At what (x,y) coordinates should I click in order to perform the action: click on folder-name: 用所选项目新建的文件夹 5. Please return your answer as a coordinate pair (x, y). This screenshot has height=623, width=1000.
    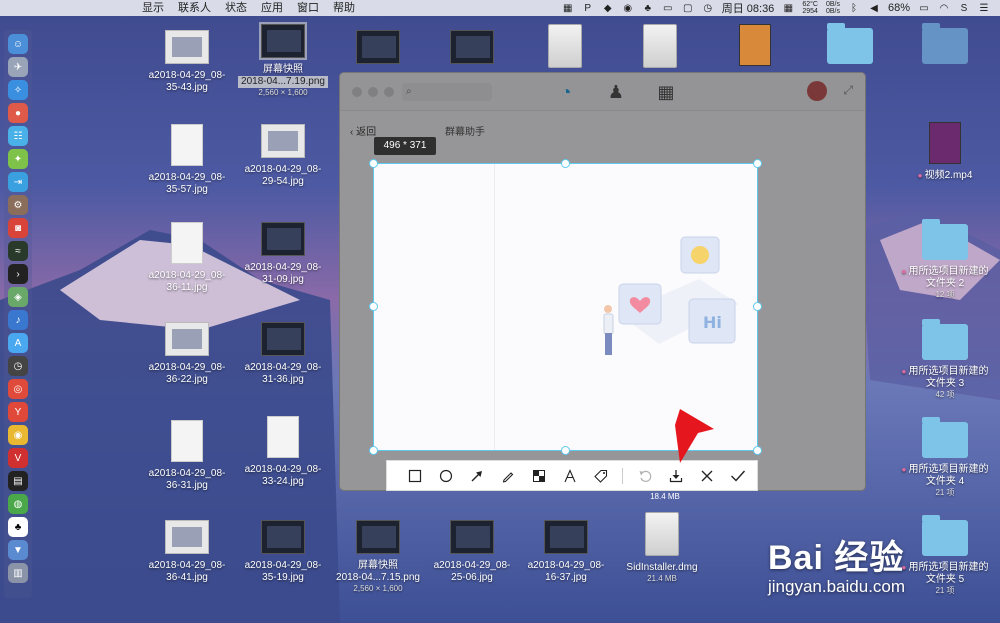
    Looking at the image, I should click on (945, 574).